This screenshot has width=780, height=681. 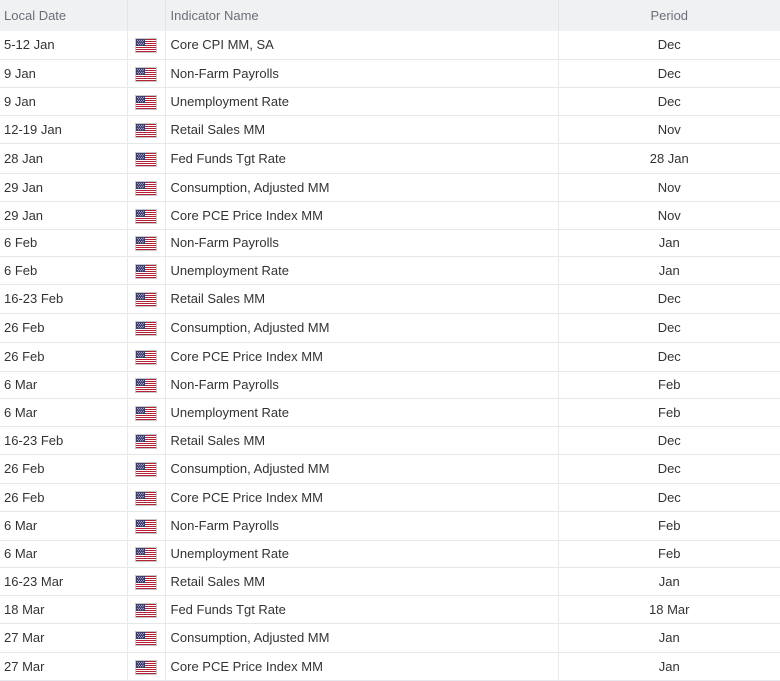 What do you see at coordinates (64, 299) in the screenshot?
I see `cell-local-date: 16-23 Feb` at bounding box center [64, 299].